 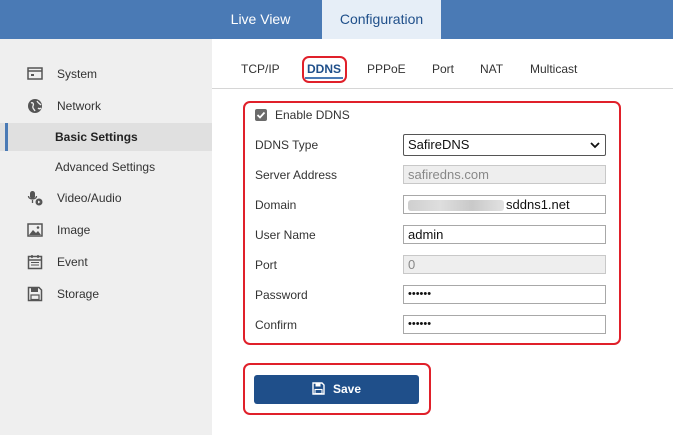 I want to click on domain-label: Domain, so click(x=276, y=205).